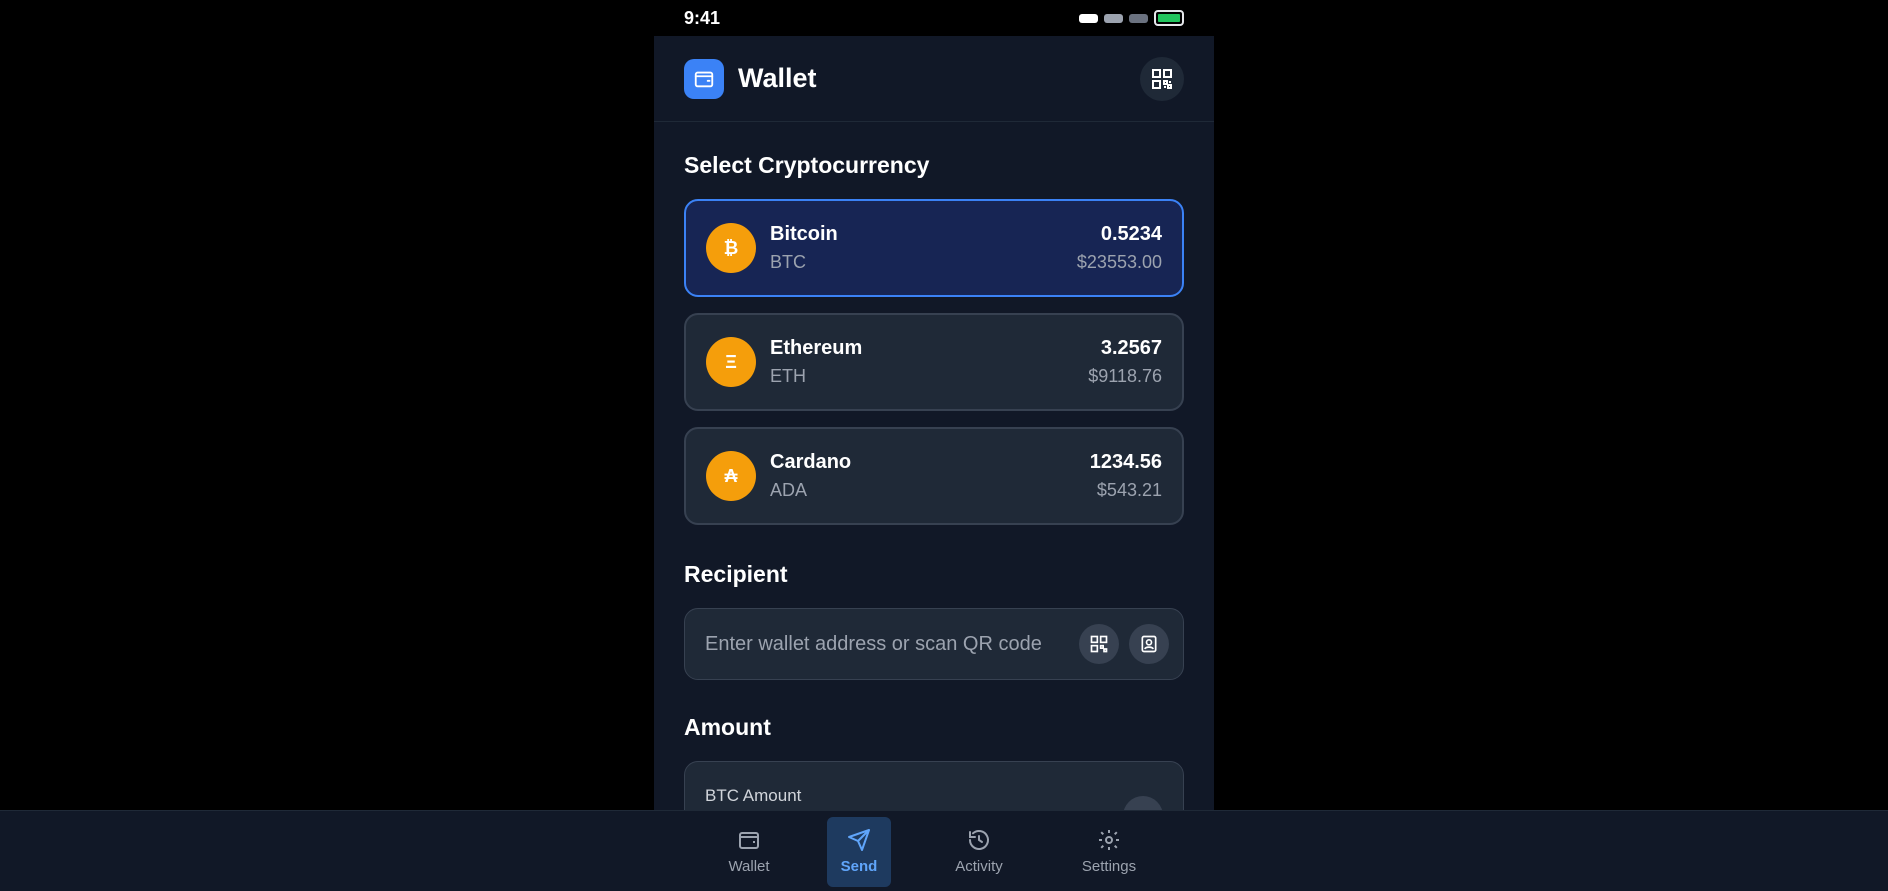  Describe the element at coordinates (731, 476) in the screenshot. I see `cardano-icon: ₳` at that location.